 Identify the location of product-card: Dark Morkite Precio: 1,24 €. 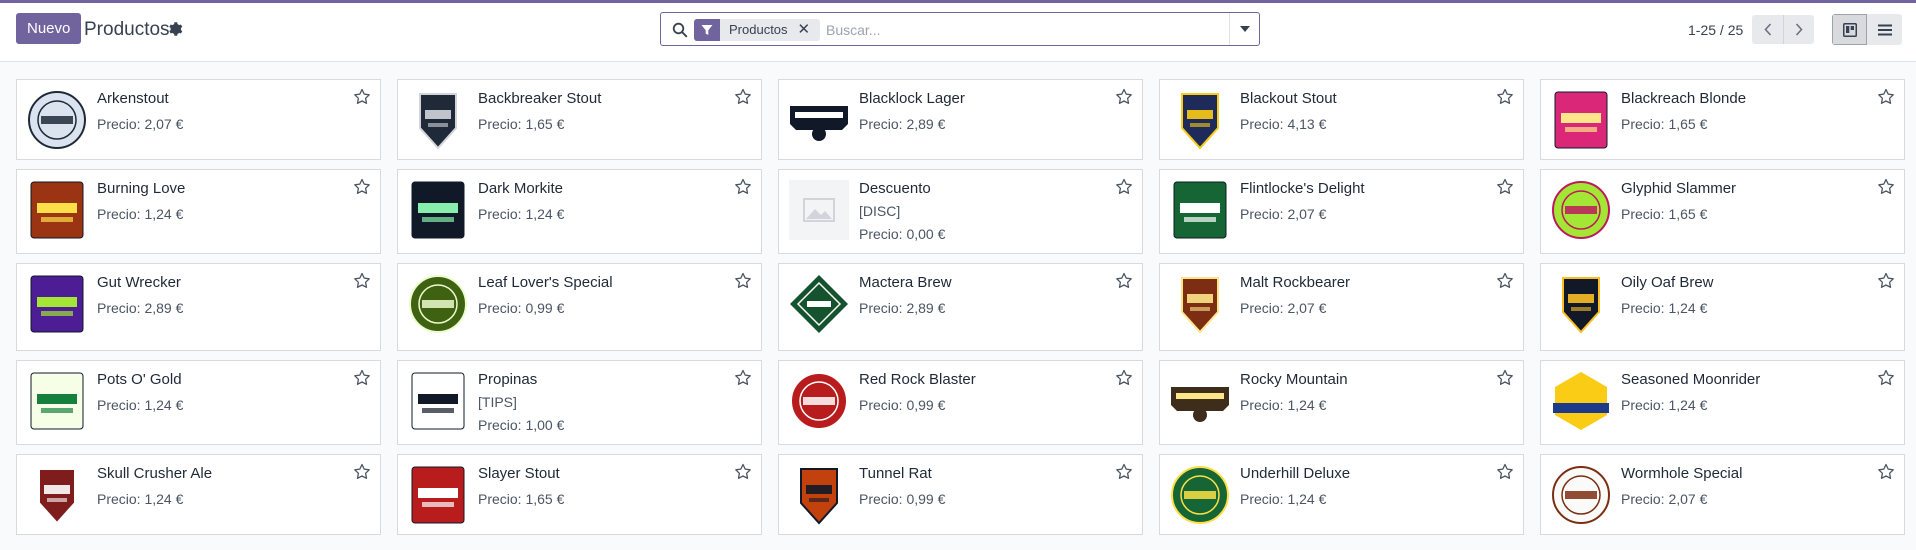
(579, 211).